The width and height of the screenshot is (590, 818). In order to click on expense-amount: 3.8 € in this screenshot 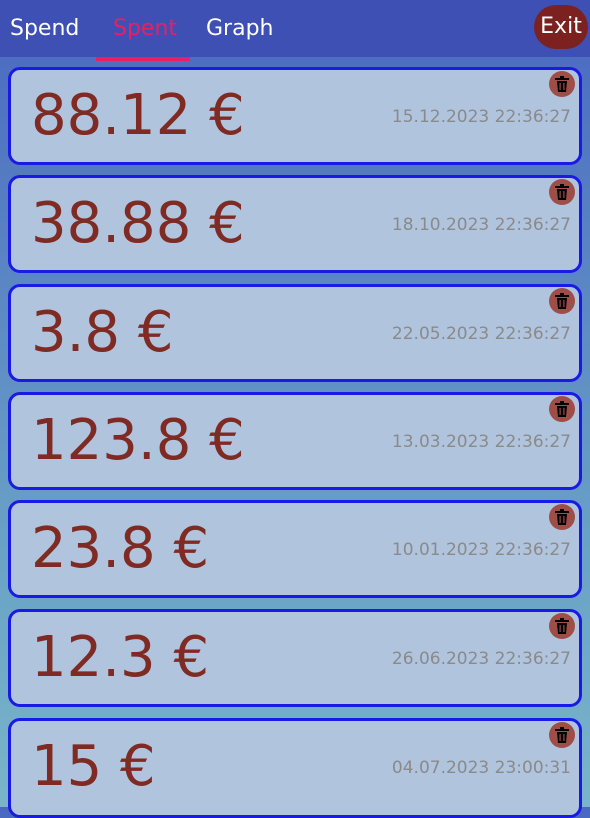, I will do `click(102, 332)`.